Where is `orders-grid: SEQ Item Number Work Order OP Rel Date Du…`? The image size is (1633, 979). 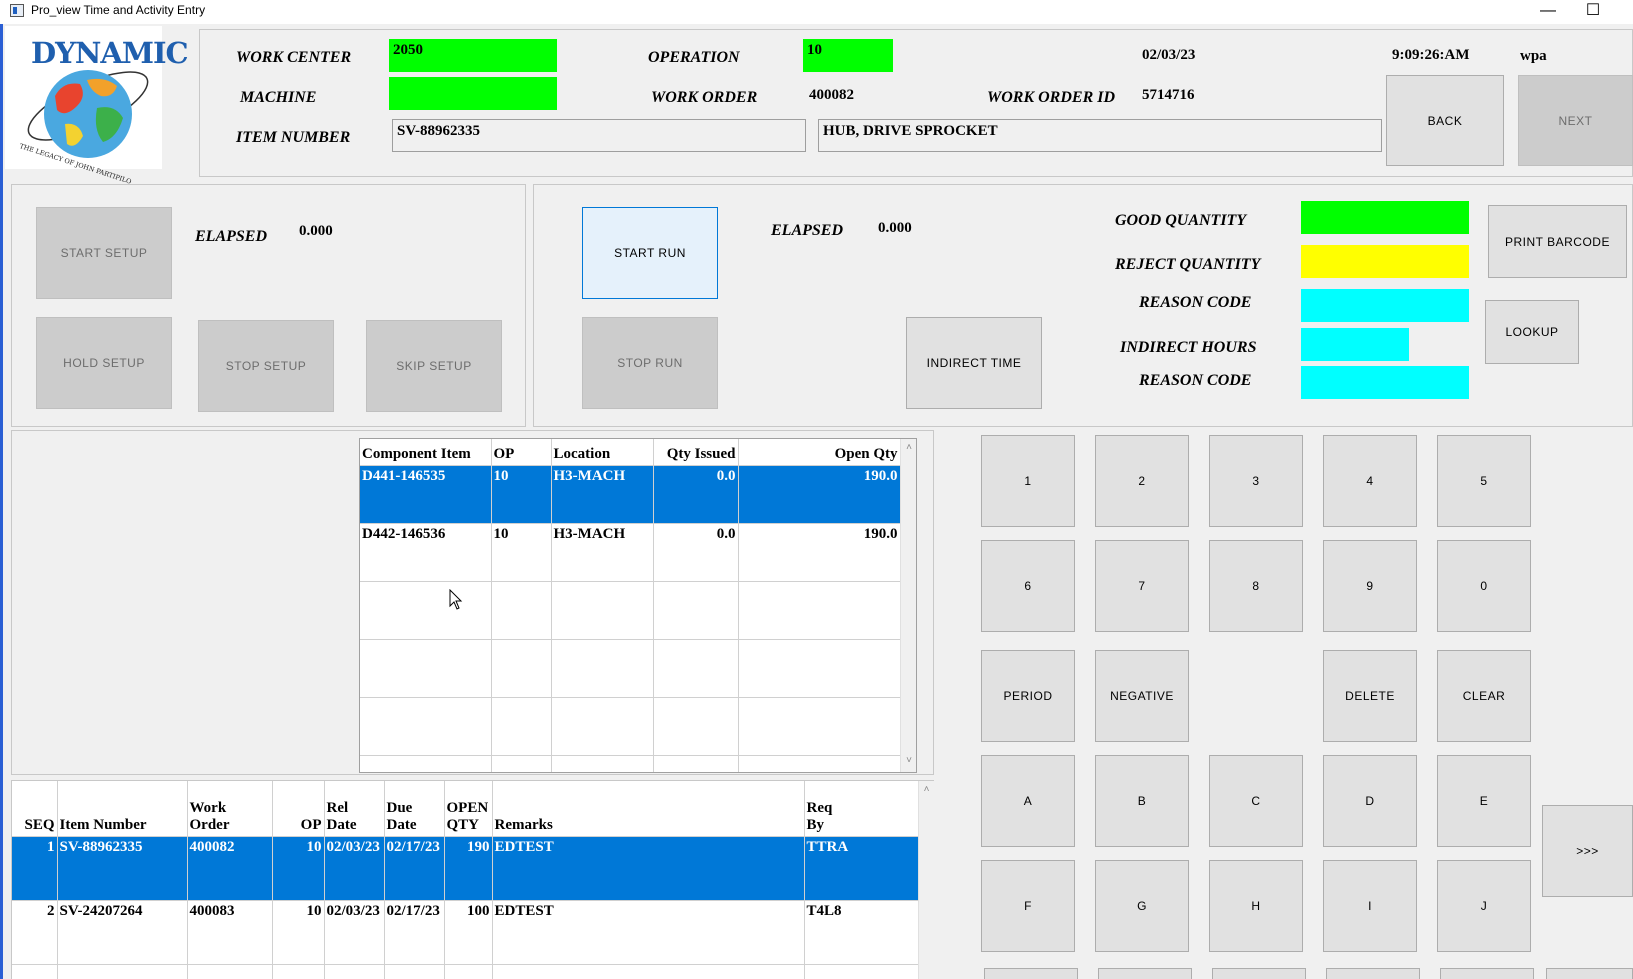 orders-grid: SEQ Item Number Work Order OP Rel Date Du… is located at coordinates (473, 880).